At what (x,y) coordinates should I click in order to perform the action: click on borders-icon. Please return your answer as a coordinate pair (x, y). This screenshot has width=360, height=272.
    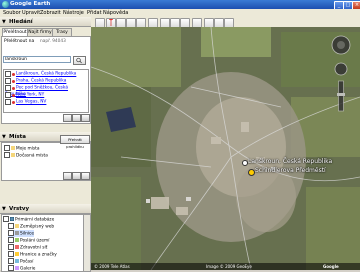
    Looking at the image, I should click on (17, 254).